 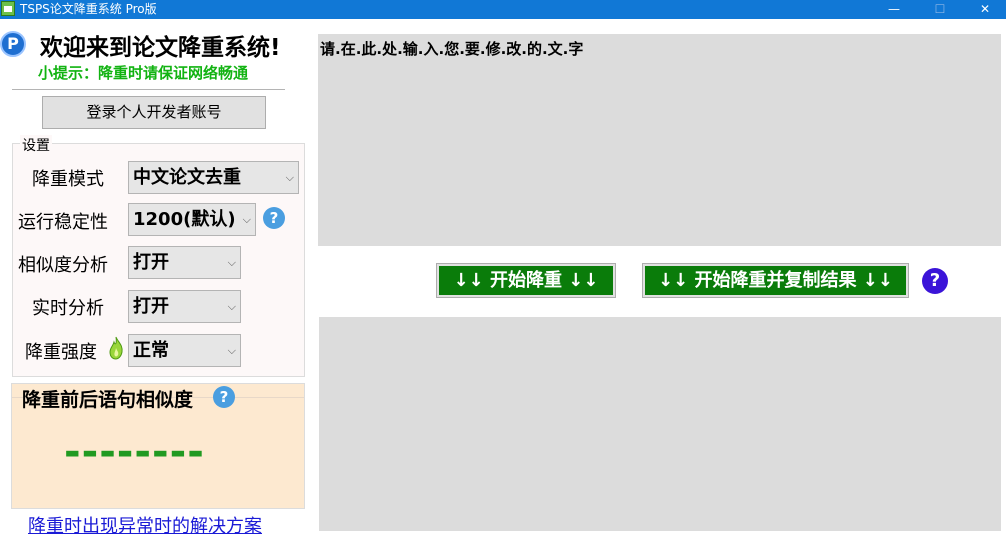 I want to click on realtime-analysis-value: 打开, so click(x=151, y=306).